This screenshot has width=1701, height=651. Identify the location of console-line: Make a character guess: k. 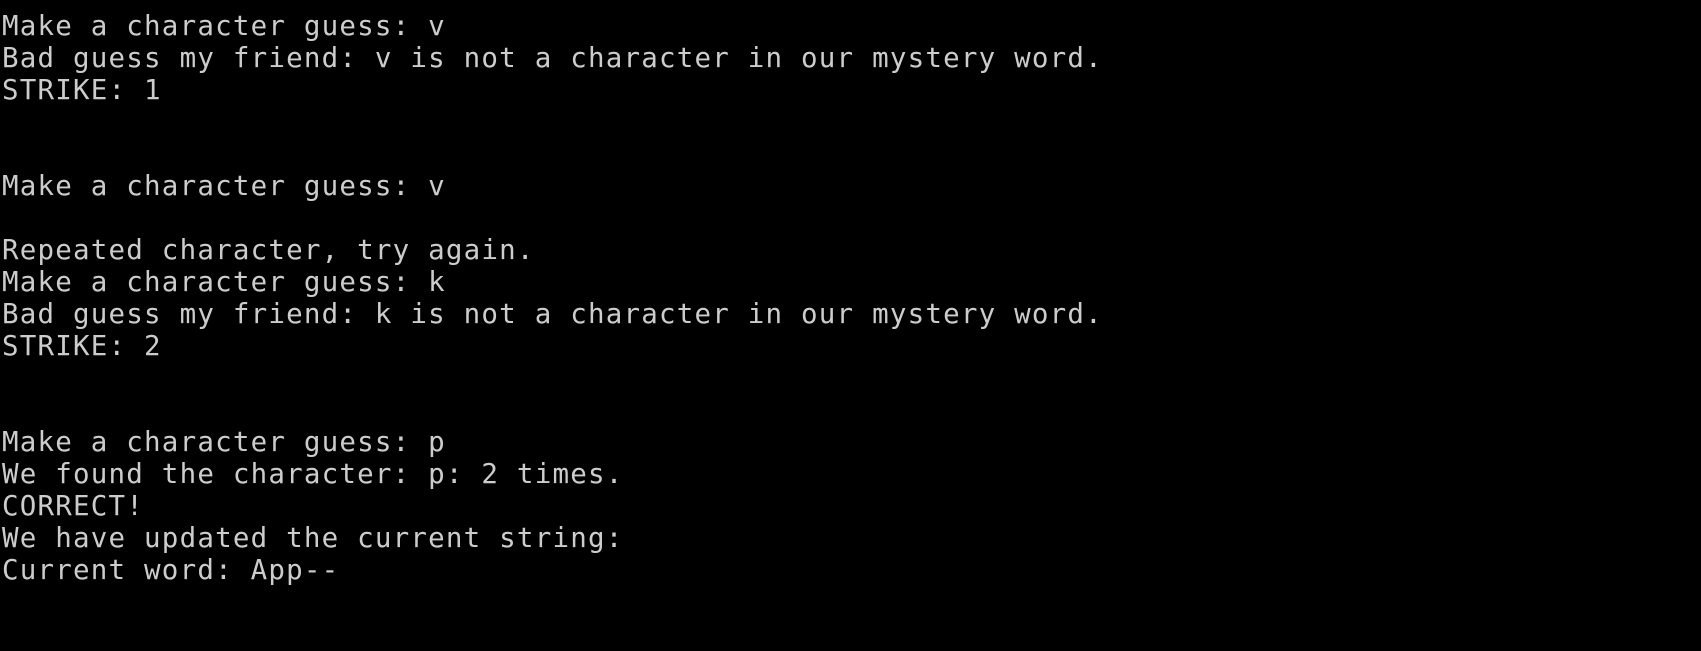
(224, 282).